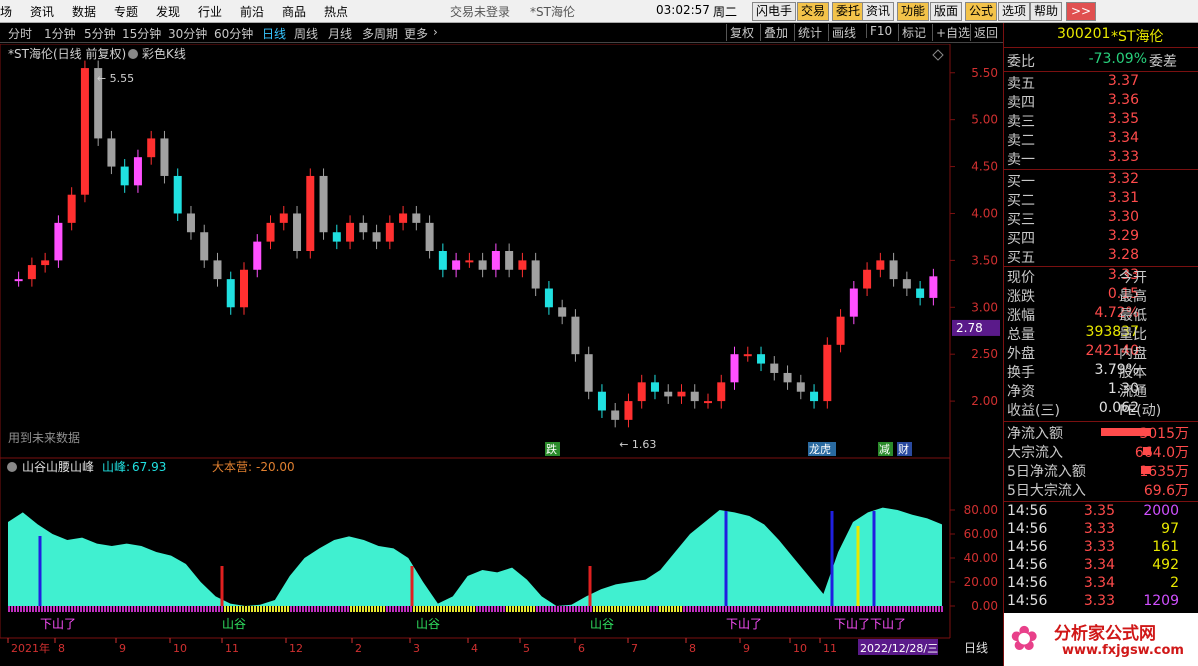 The width and height of the screenshot is (1198, 666). What do you see at coordinates (848, 11) in the screenshot?
I see `tool-button-2: 委托` at bounding box center [848, 11].